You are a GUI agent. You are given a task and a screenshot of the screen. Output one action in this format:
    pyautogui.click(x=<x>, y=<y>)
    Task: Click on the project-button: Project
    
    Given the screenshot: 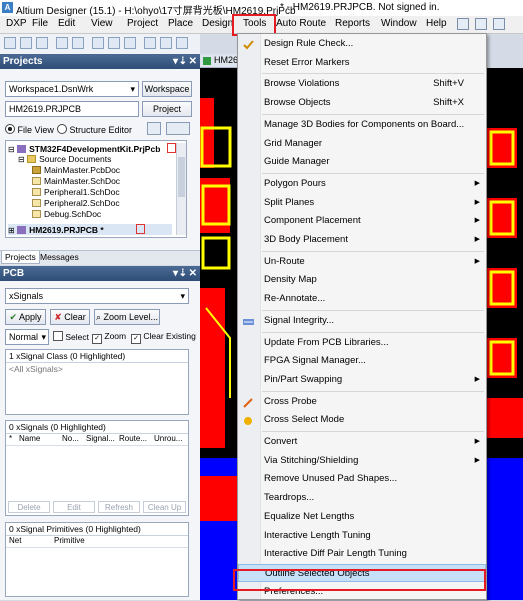 What is the action you would take?
    pyautogui.click(x=167, y=109)
    